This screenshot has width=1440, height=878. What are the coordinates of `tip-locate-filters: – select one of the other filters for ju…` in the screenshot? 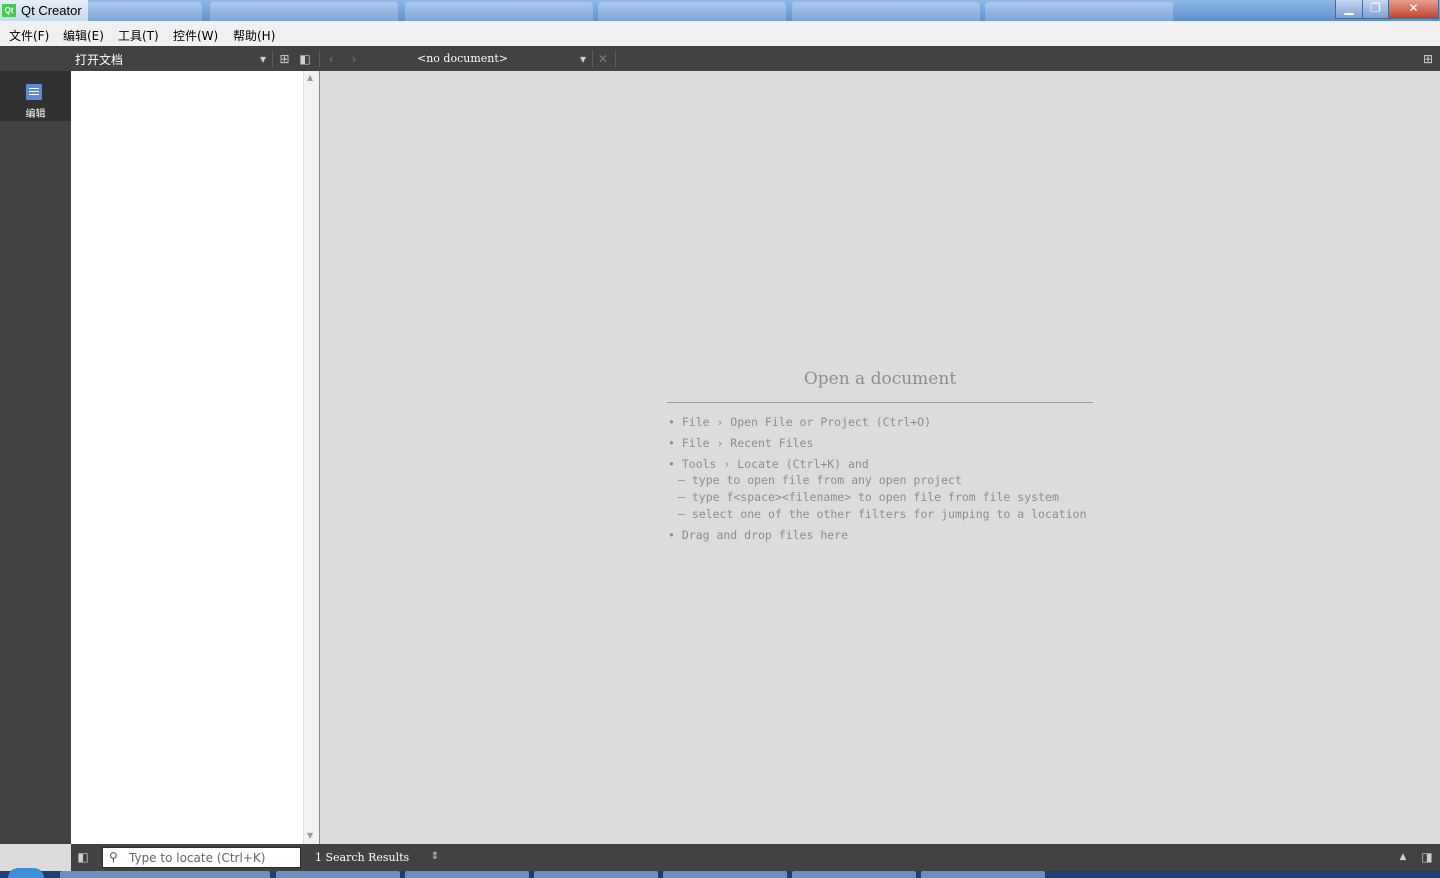 It's located at (882, 514).